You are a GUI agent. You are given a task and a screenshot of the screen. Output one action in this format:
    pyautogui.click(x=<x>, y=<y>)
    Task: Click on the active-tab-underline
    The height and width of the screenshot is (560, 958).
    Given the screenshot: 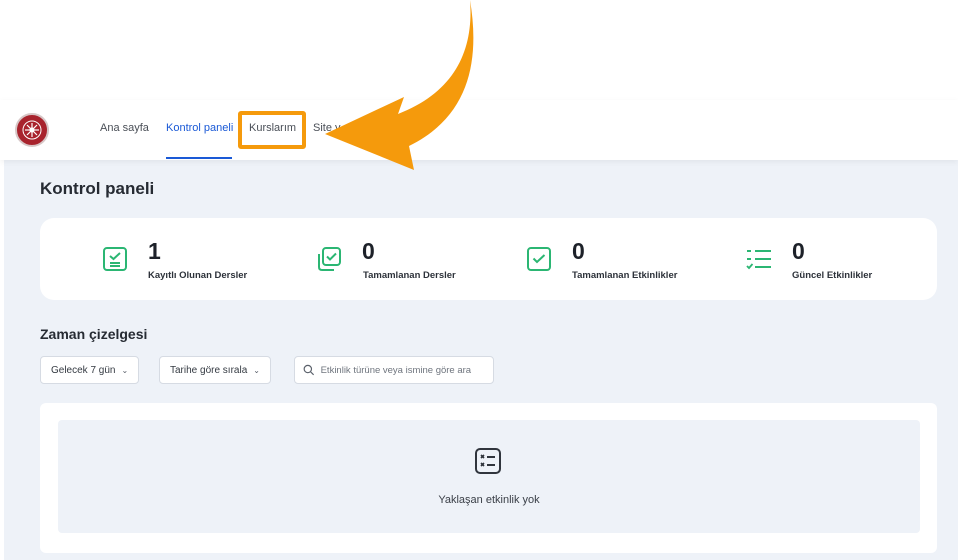 What is the action you would take?
    pyautogui.click(x=199, y=158)
    